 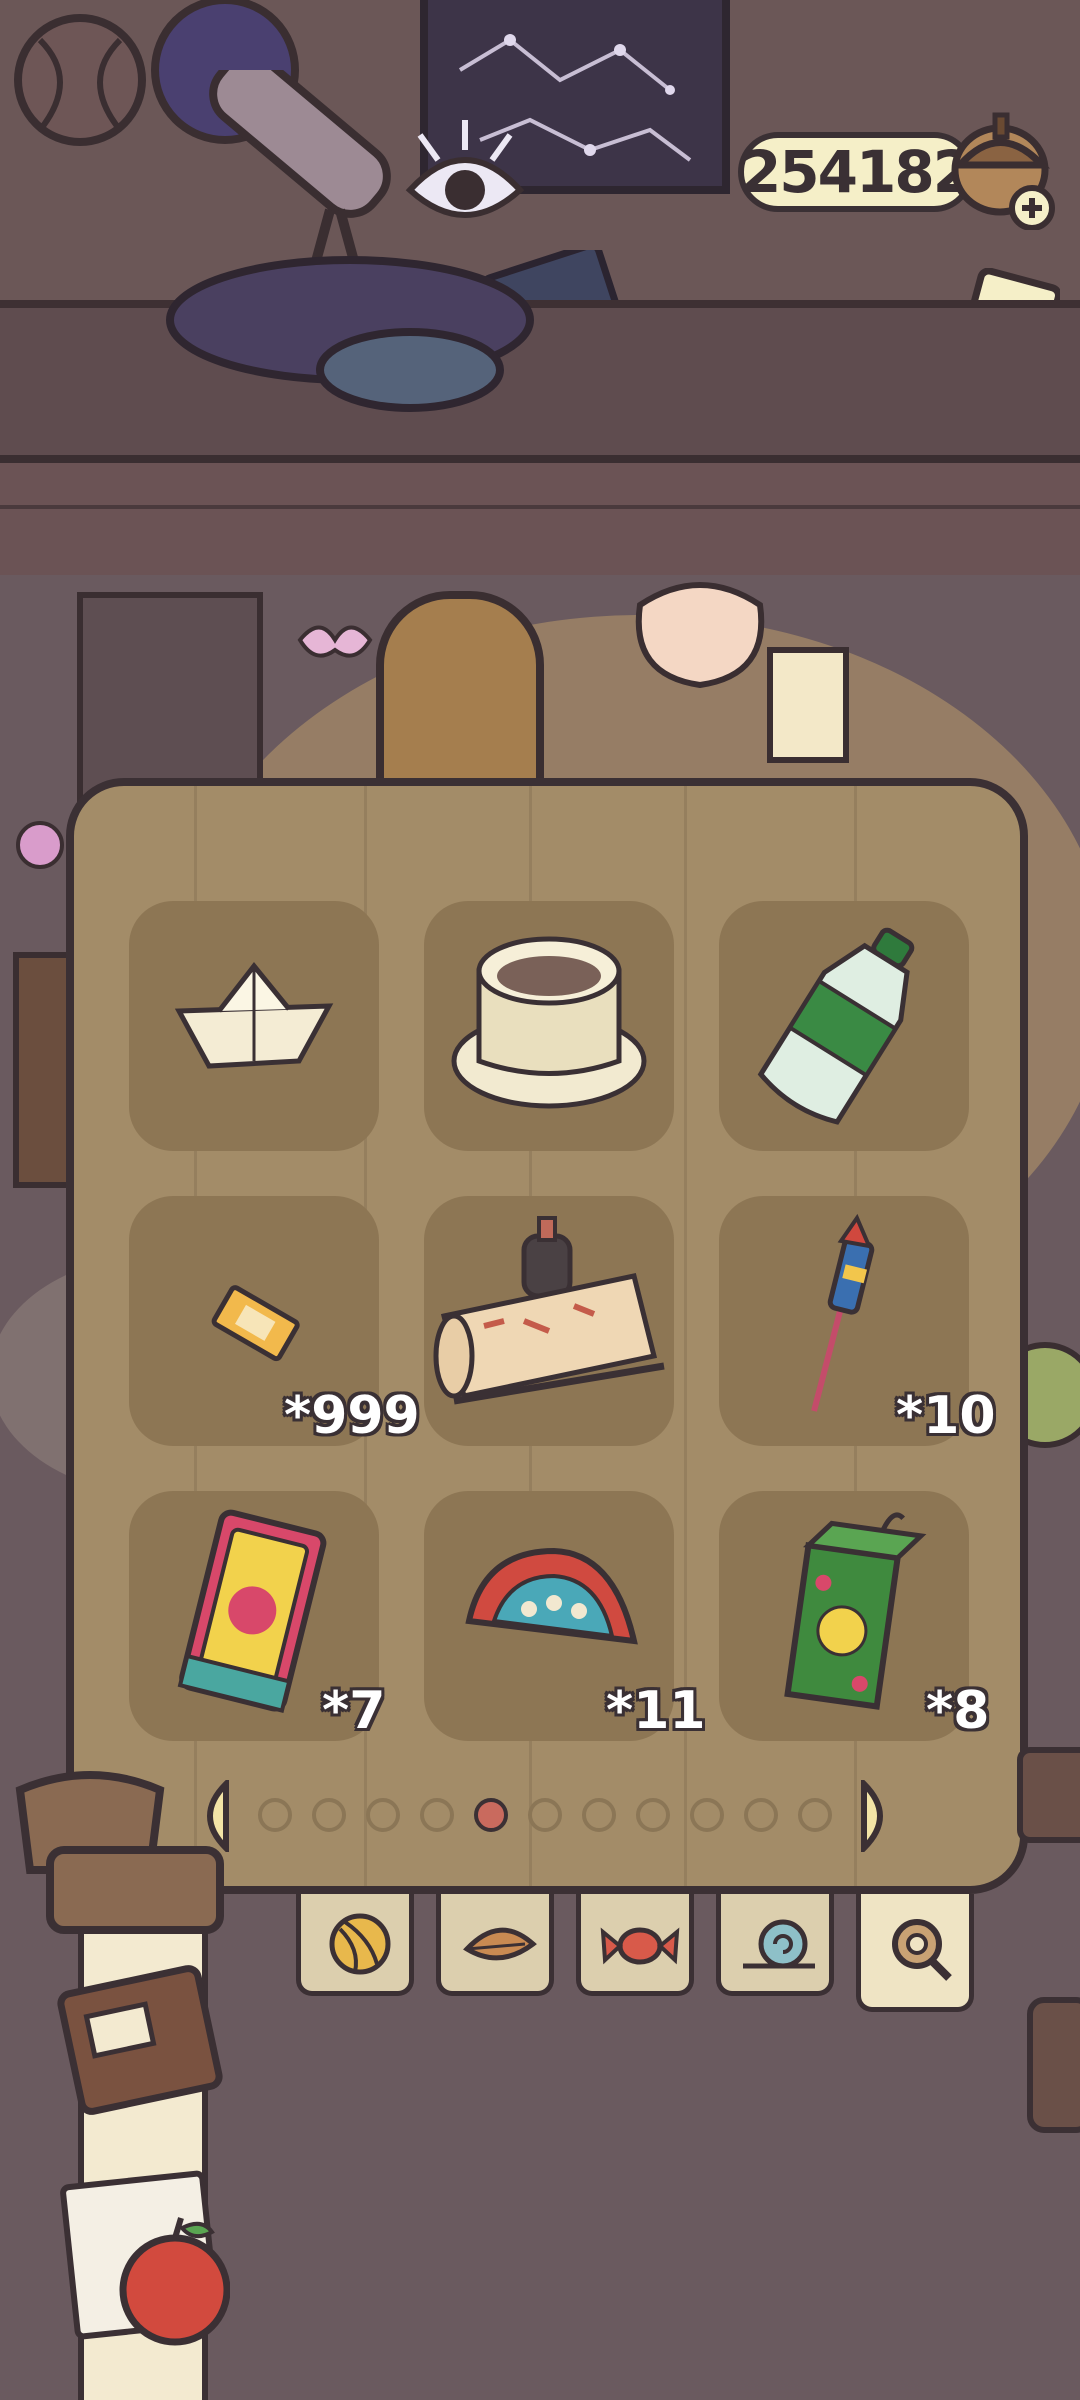 What do you see at coordinates (122, 2058) in the screenshot?
I see `basket-decoration` at bounding box center [122, 2058].